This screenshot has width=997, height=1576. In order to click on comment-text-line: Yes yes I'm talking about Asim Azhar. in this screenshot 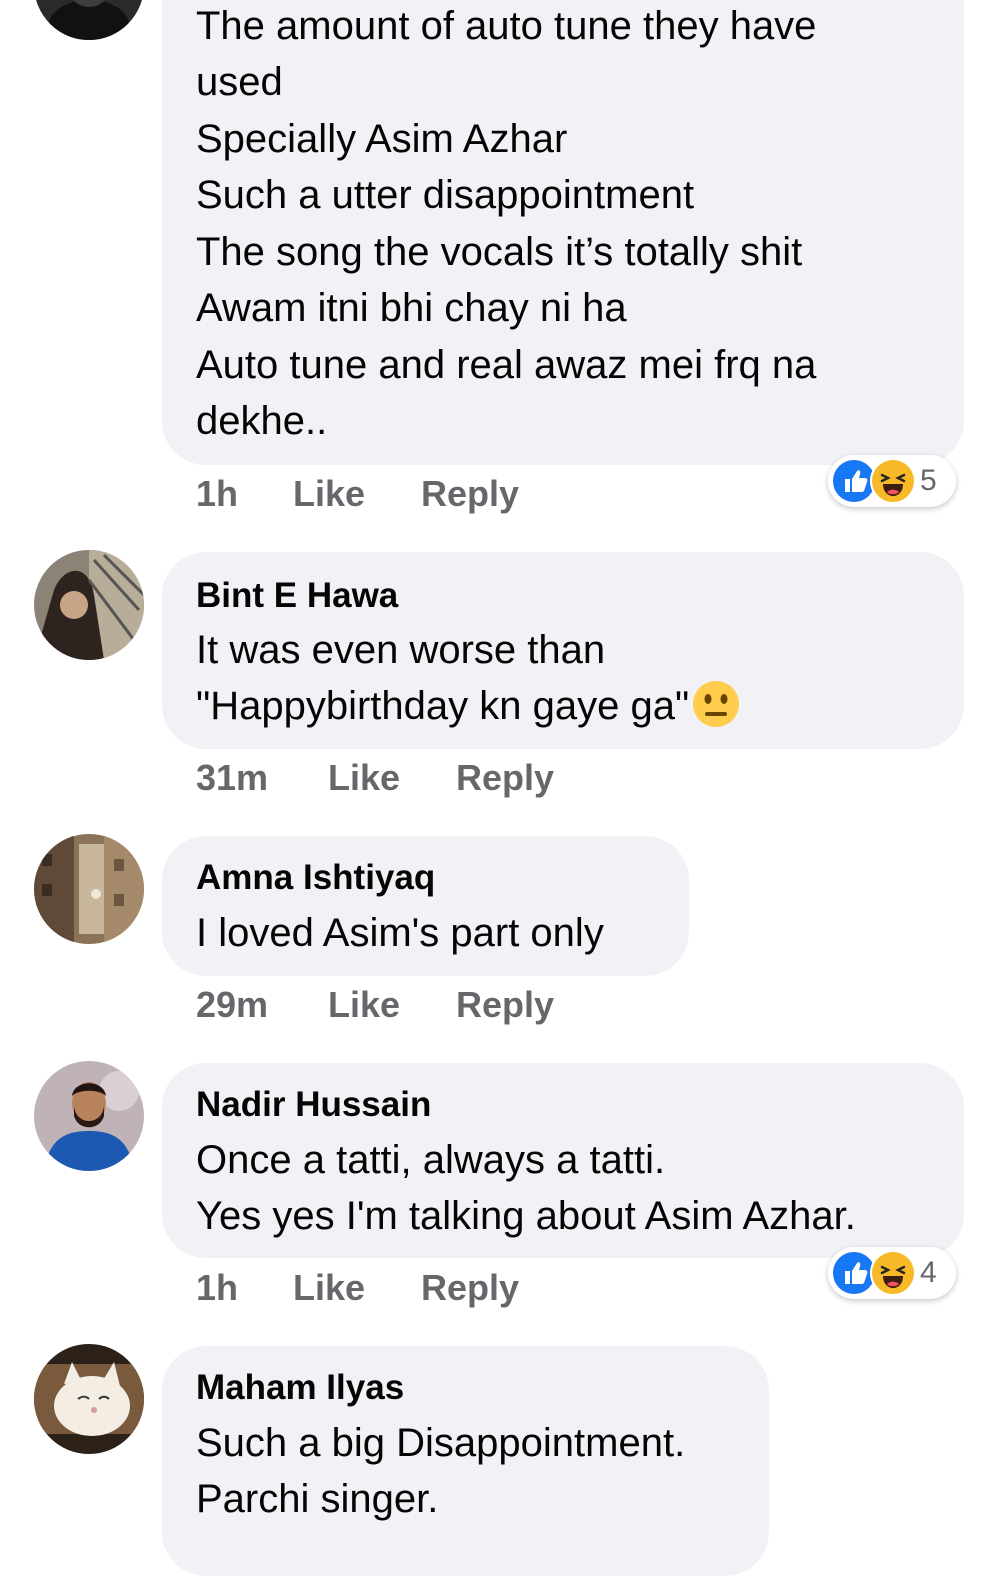, I will do `click(526, 1216)`.